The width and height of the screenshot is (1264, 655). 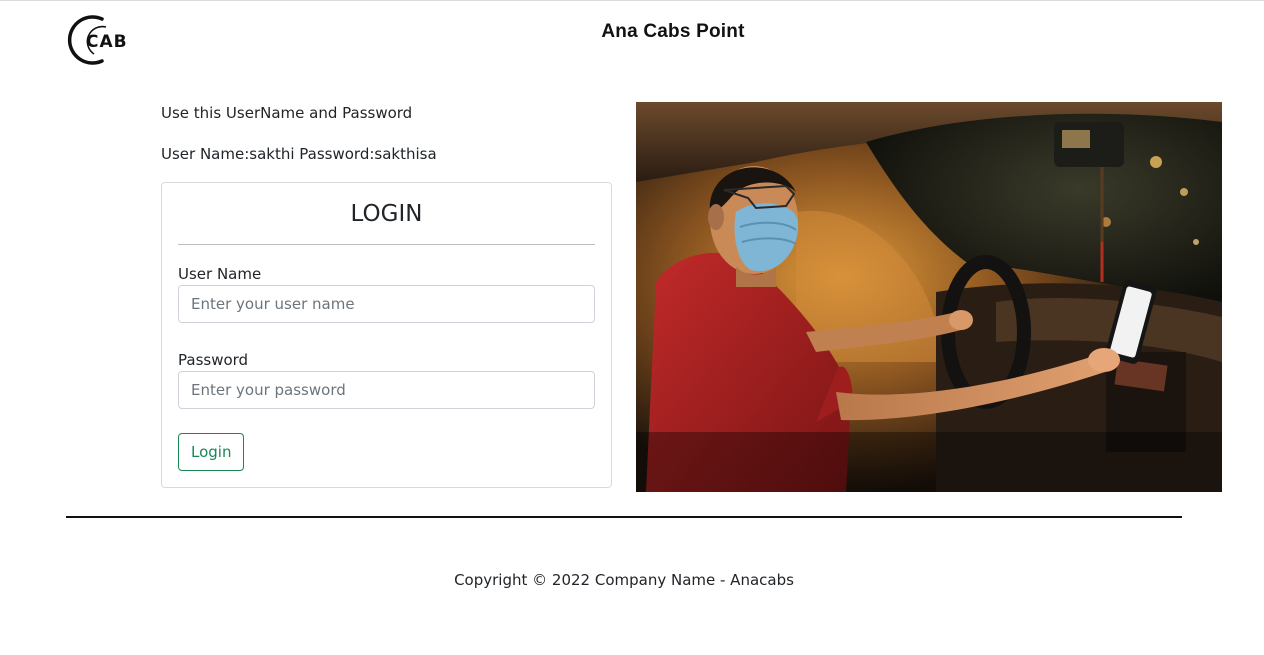 I want to click on login-divider, so click(x=386, y=244).